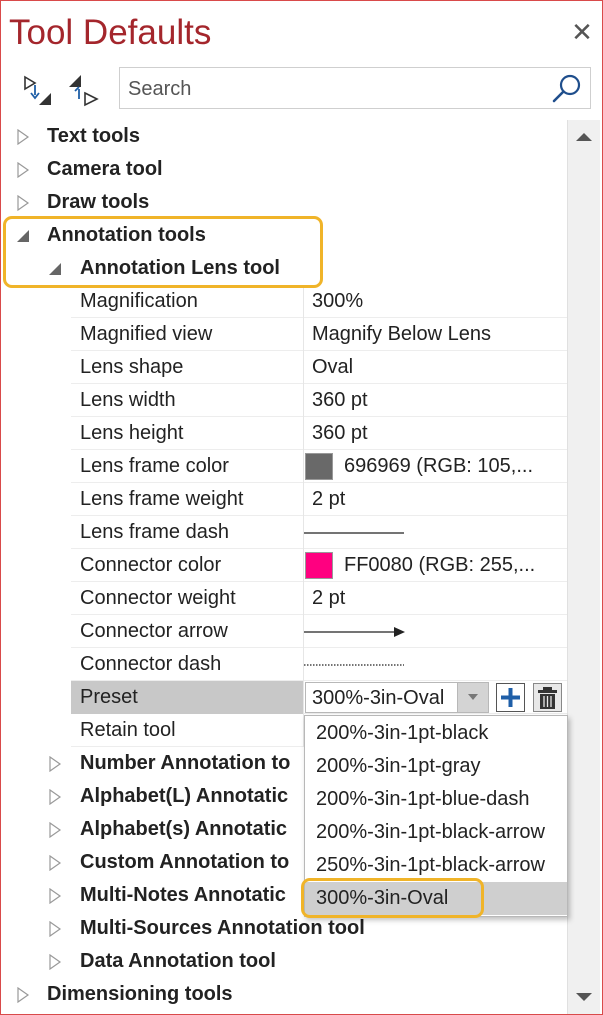 The height and width of the screenshot is (1015, 603). I want to click on tree-item-text-tools: Text tools, so click(284, 136).